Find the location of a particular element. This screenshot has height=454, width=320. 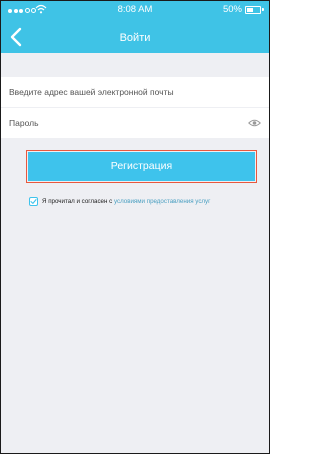

battery-icon is located at coordinates (253, 10).